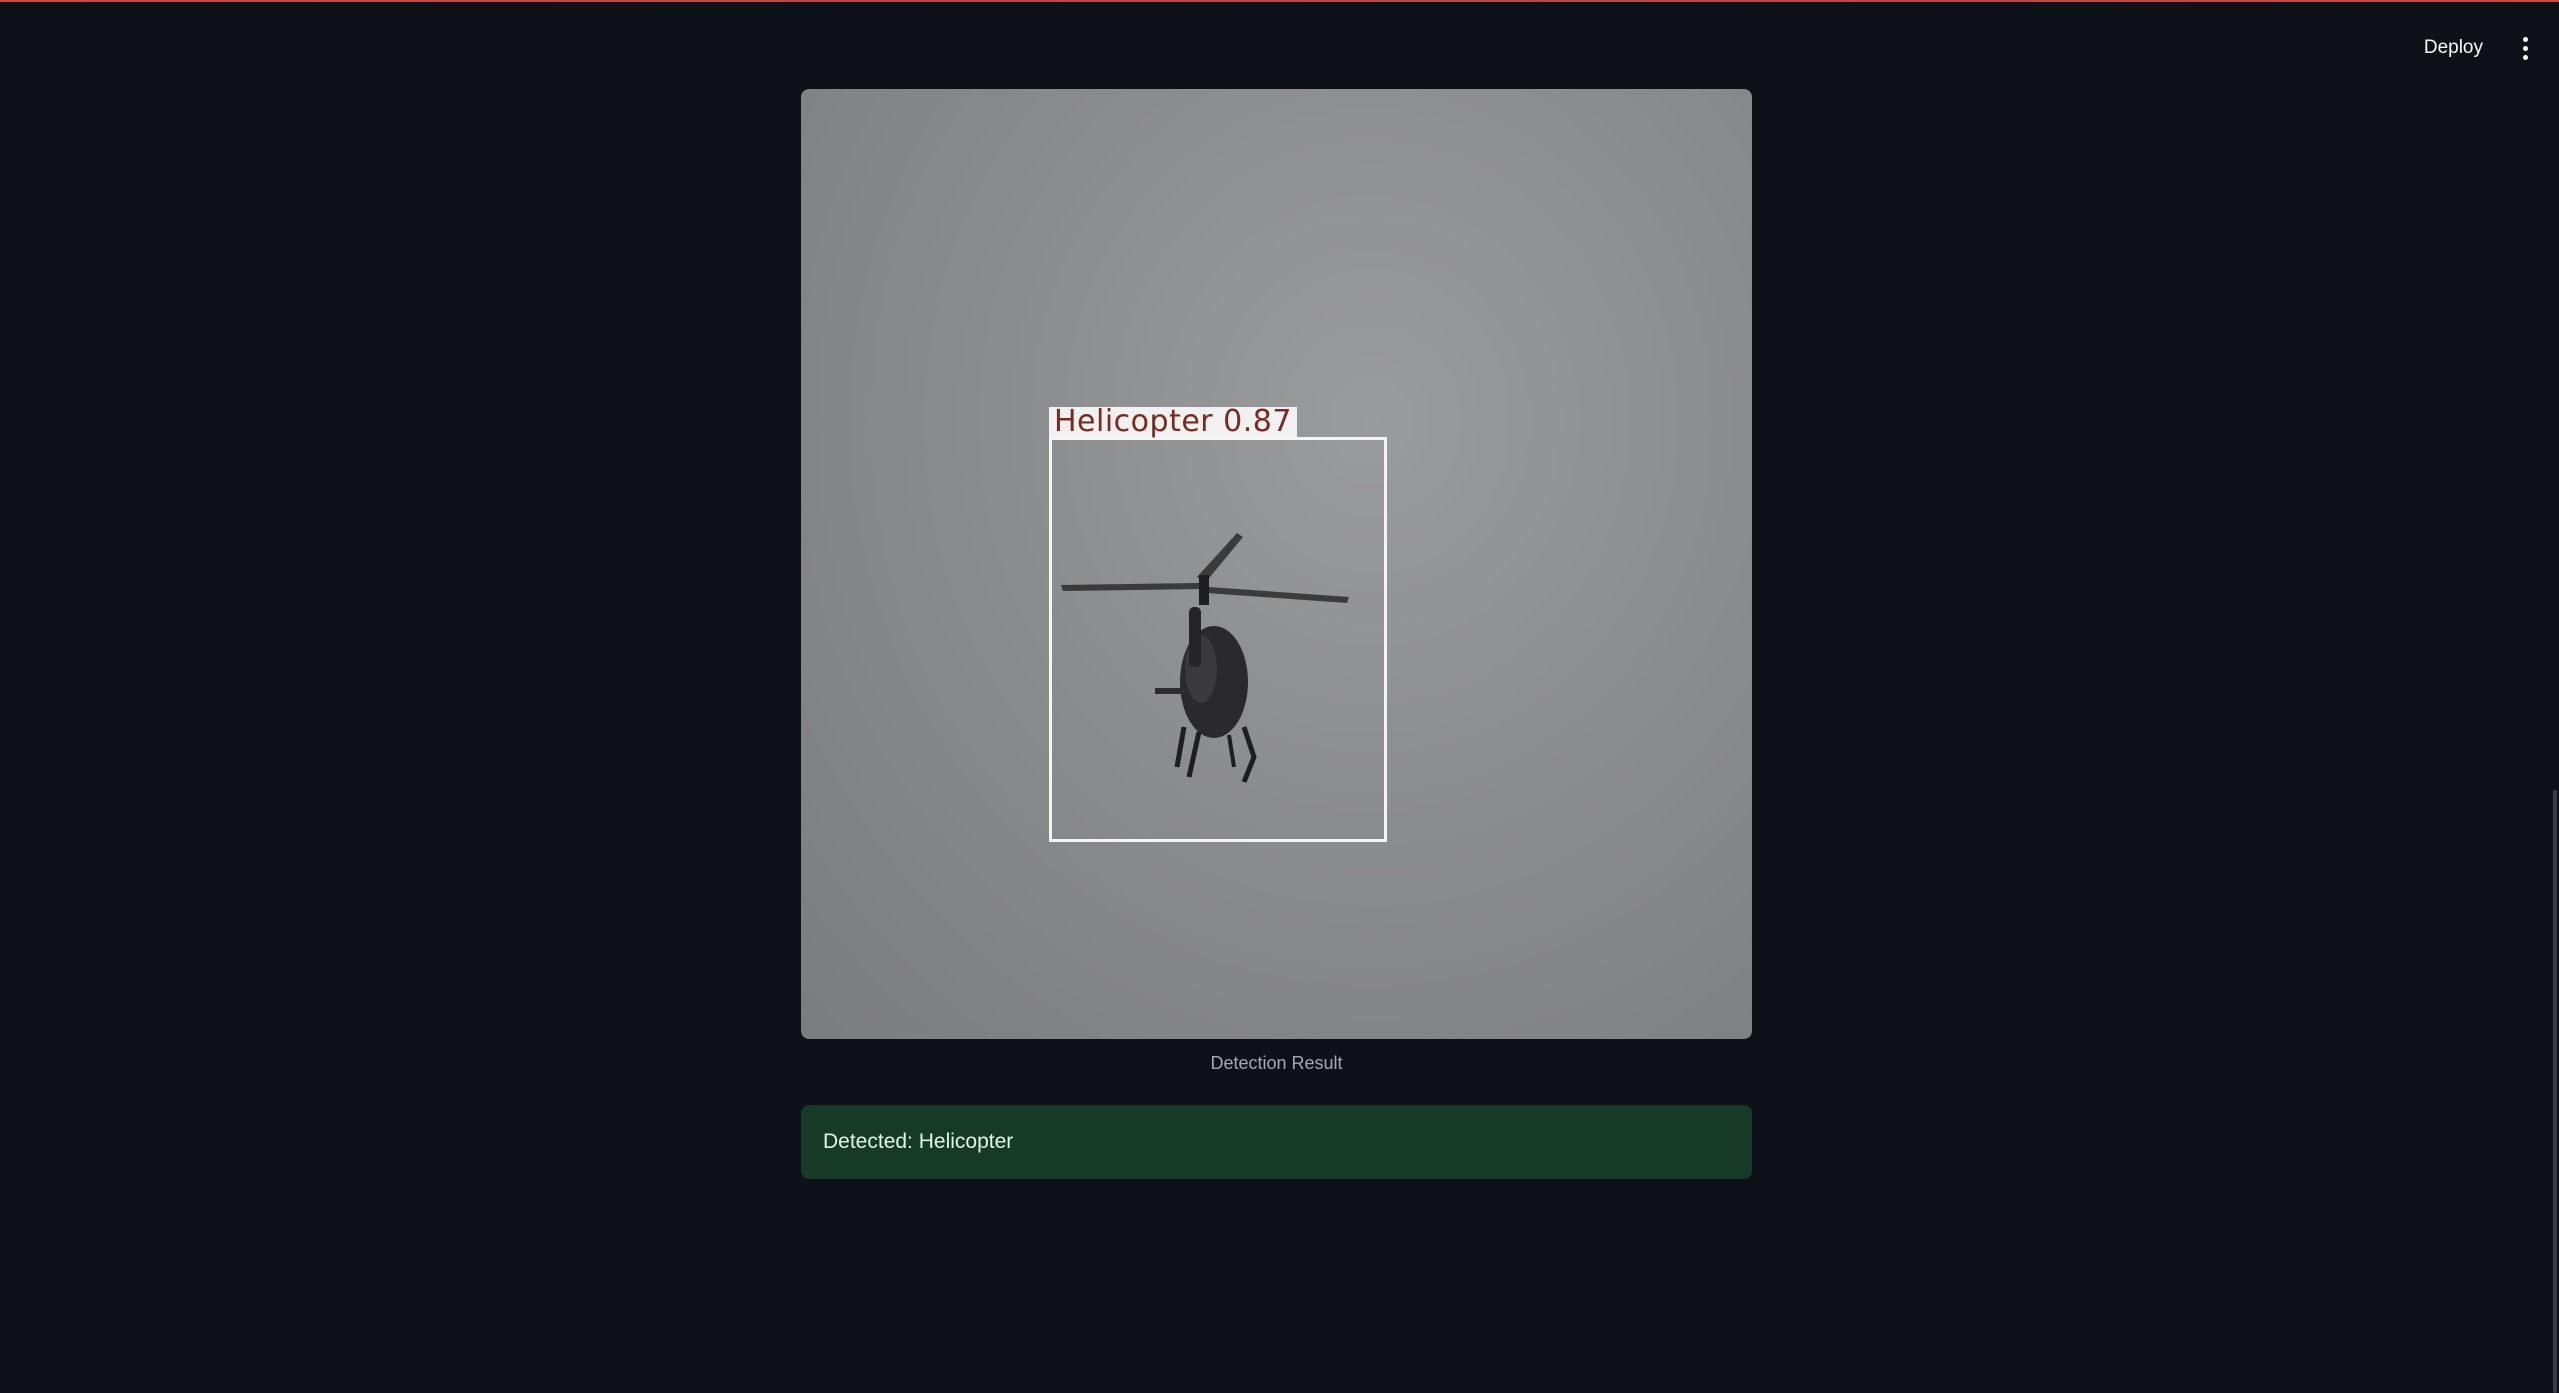 This screenshot has width=2559, height=1393. What do you see at coordinates (1218, 639) in the screenshot?
I see `bounding-box` at bounding box center [1218, 639].